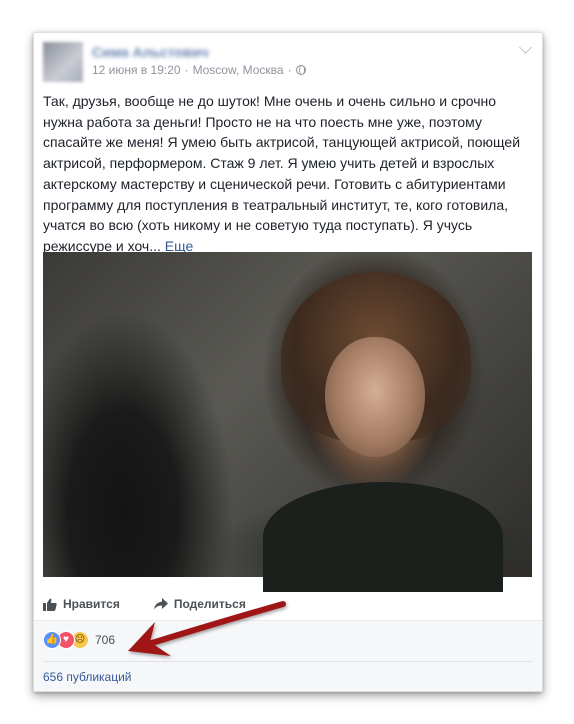 The width and height of the screenshot is (574, 724). What do you see at coordinates (79, 640) in the screenshot?
I see `reactions-summary: 👍 ♥ ☹ 706` at bounding box center [79, 640].